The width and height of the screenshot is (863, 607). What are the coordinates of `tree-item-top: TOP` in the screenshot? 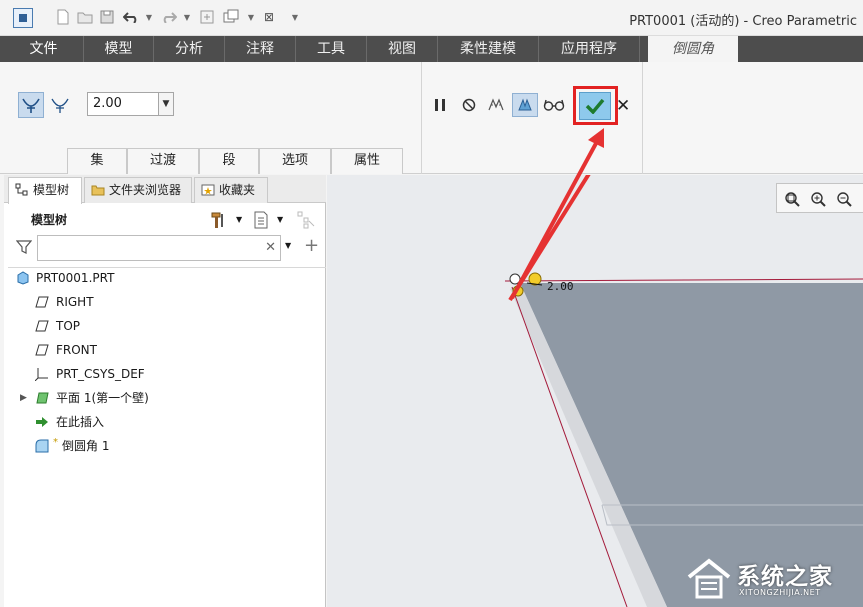 It's located at (163, 326).